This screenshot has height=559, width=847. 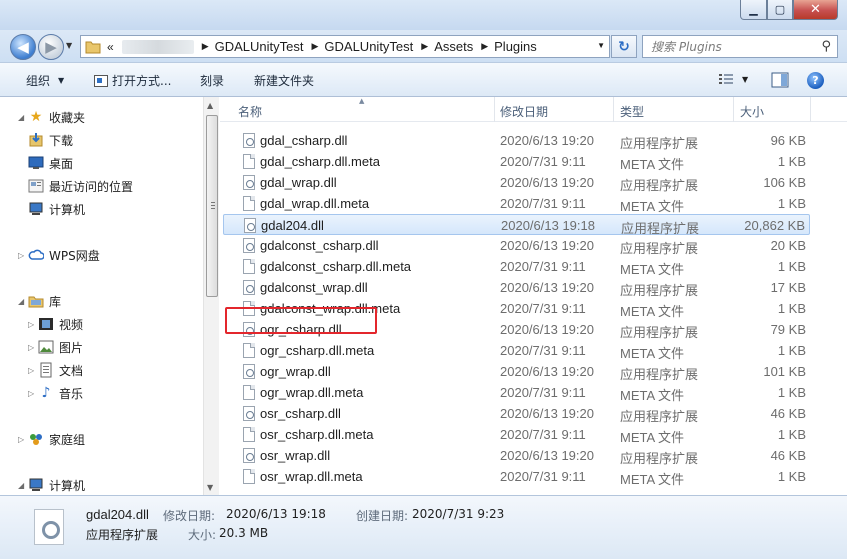 What do you see at coordinates (733, 79) in the screenshot?
I see `change-view-button: ▼` at bounding box center [733, 79].